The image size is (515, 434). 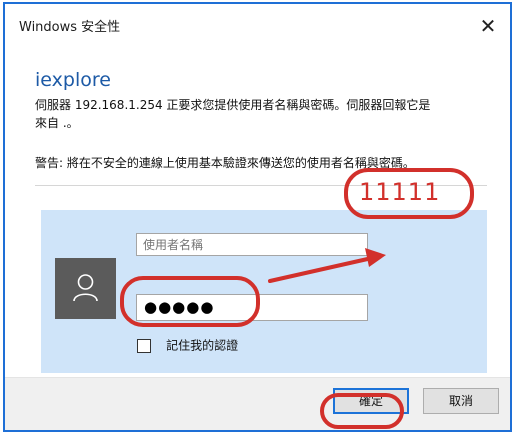 I want to click on user-avatar-tile, so click(x=85, y=288).